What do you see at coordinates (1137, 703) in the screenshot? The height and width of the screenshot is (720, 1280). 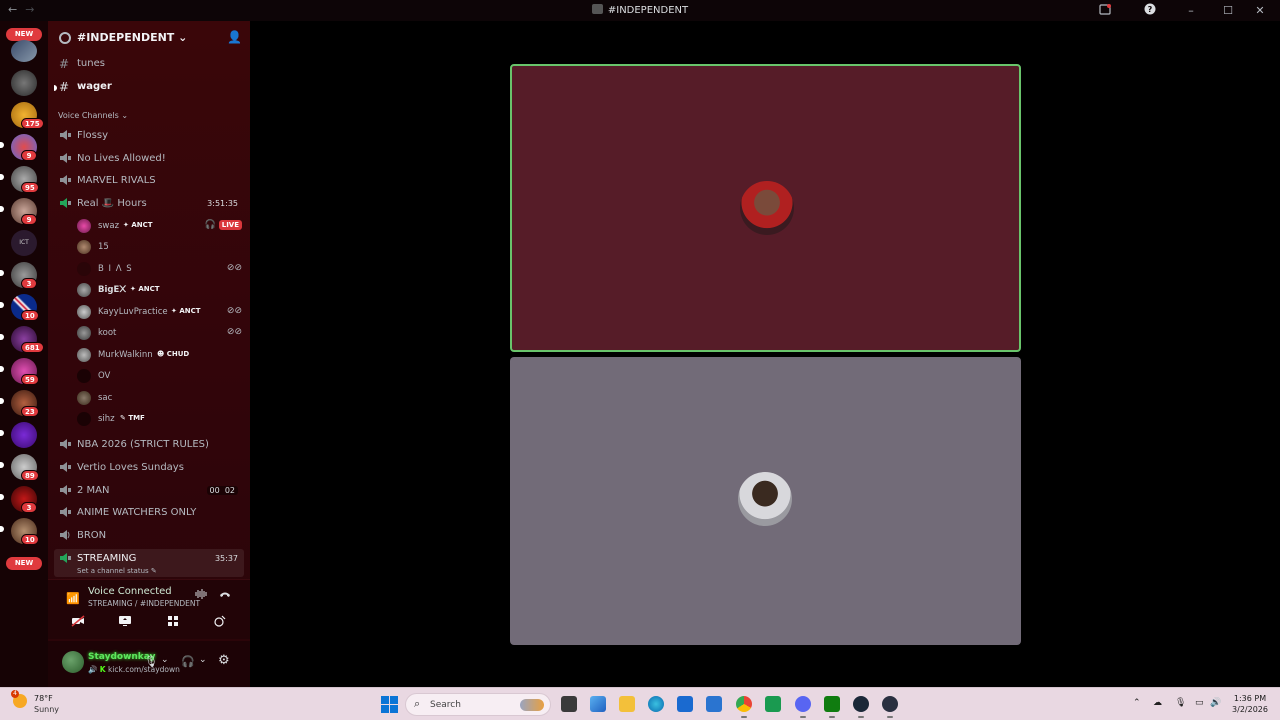 I see `show-hidden-icons: ⌃` at bounding box center [1137, 703].